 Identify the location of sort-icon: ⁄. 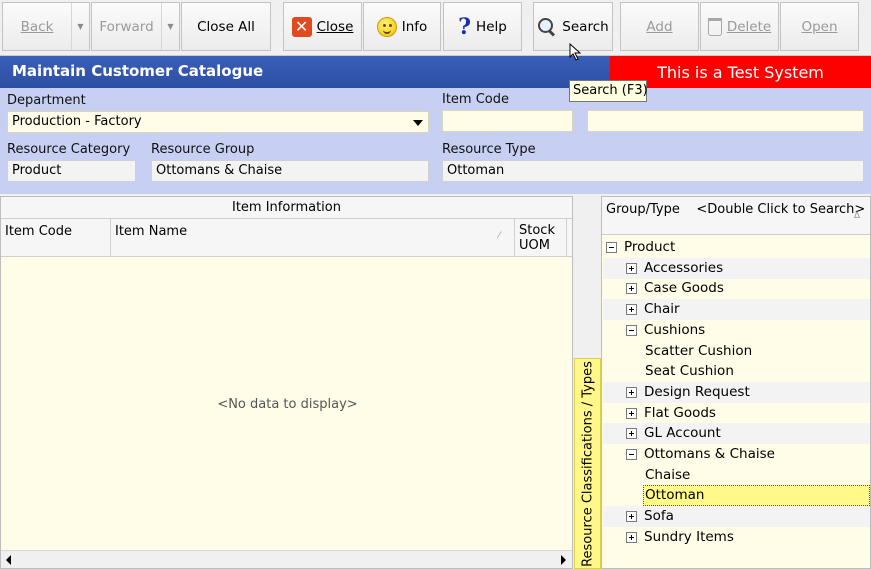
(499, 236).